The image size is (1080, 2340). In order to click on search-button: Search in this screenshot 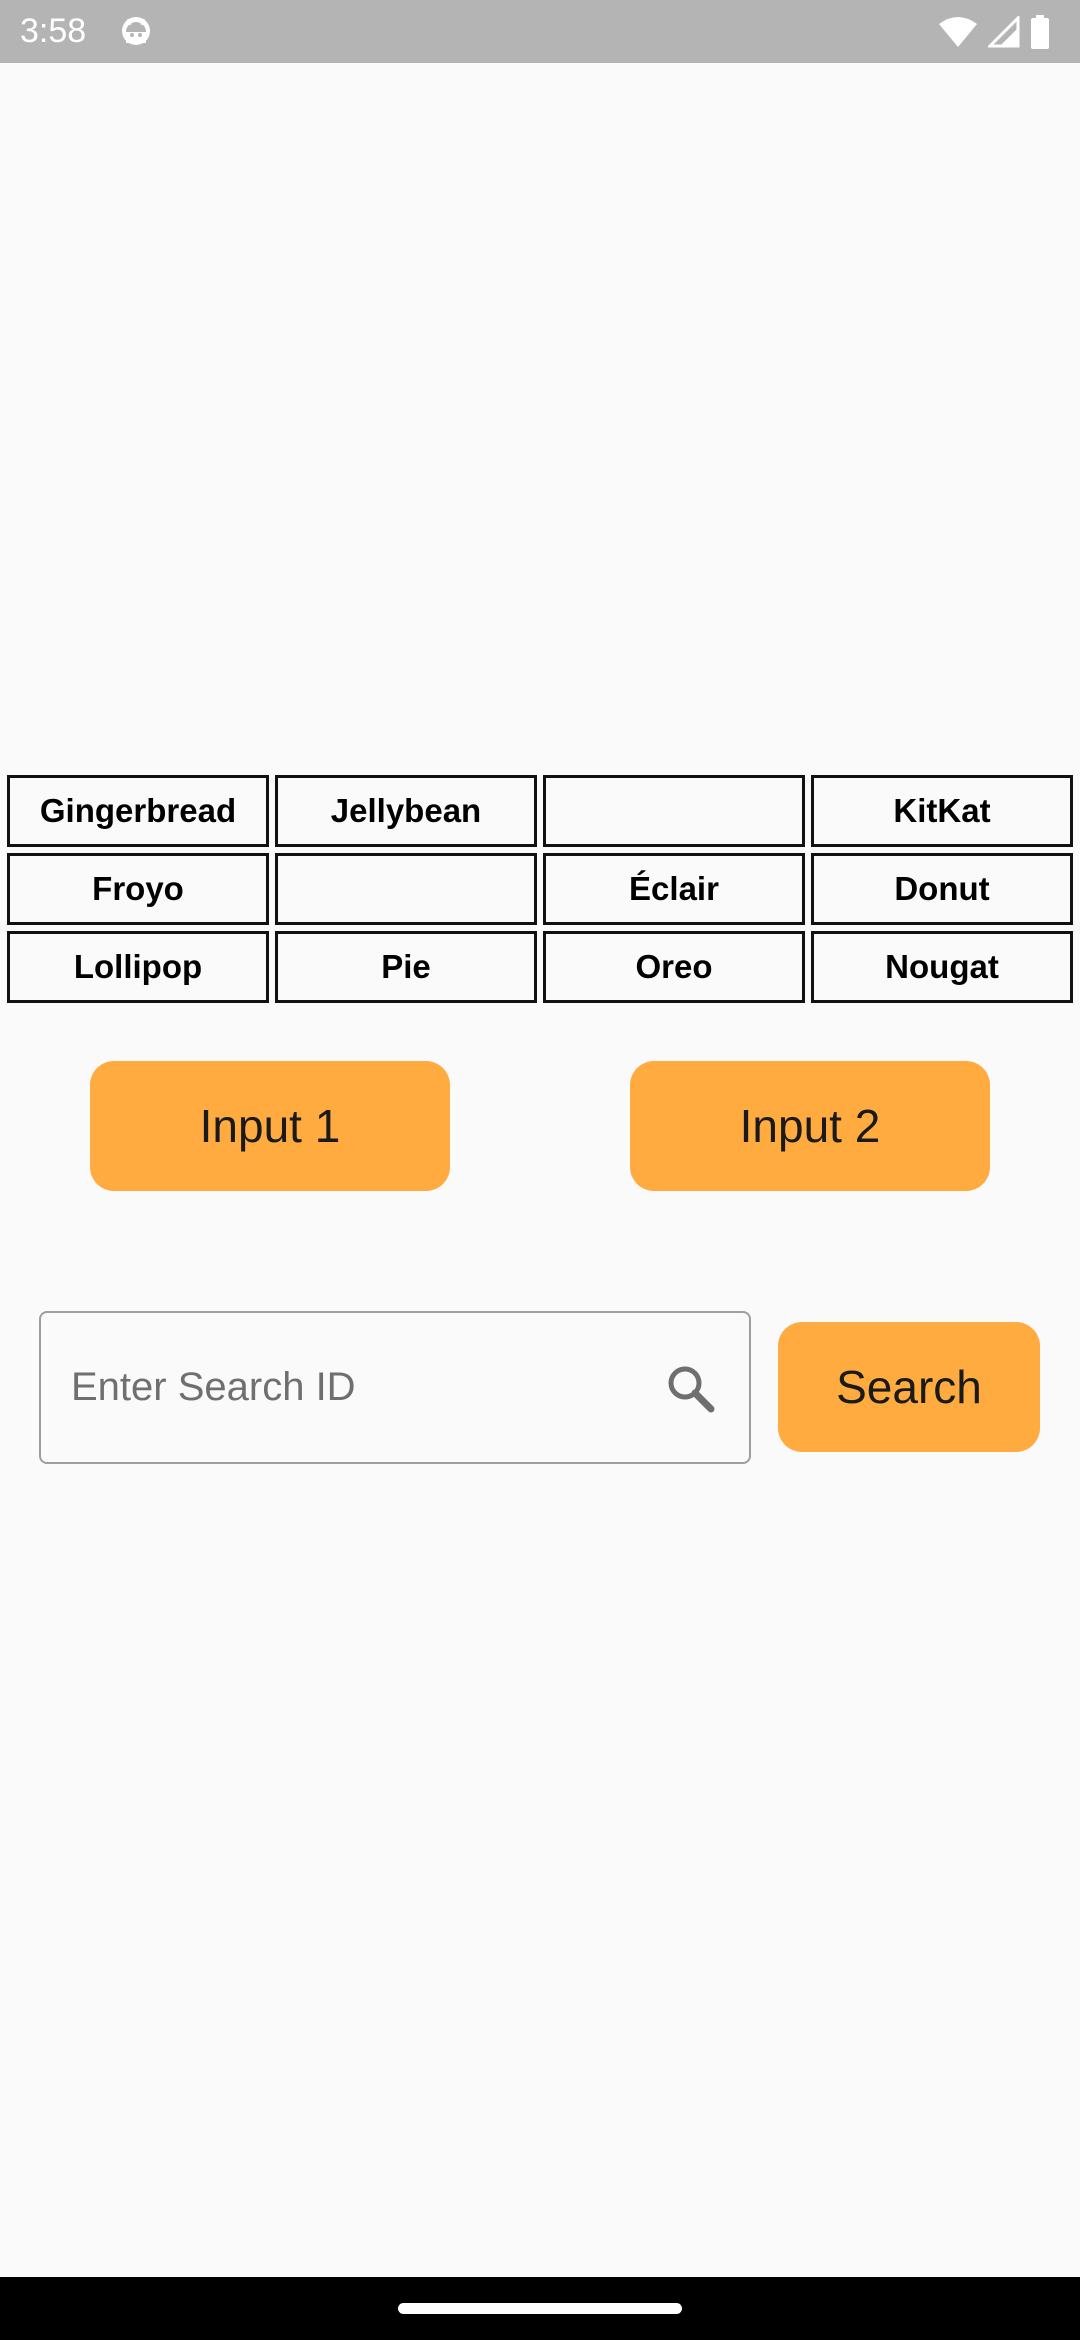, I will do `click(909, 1387)`.